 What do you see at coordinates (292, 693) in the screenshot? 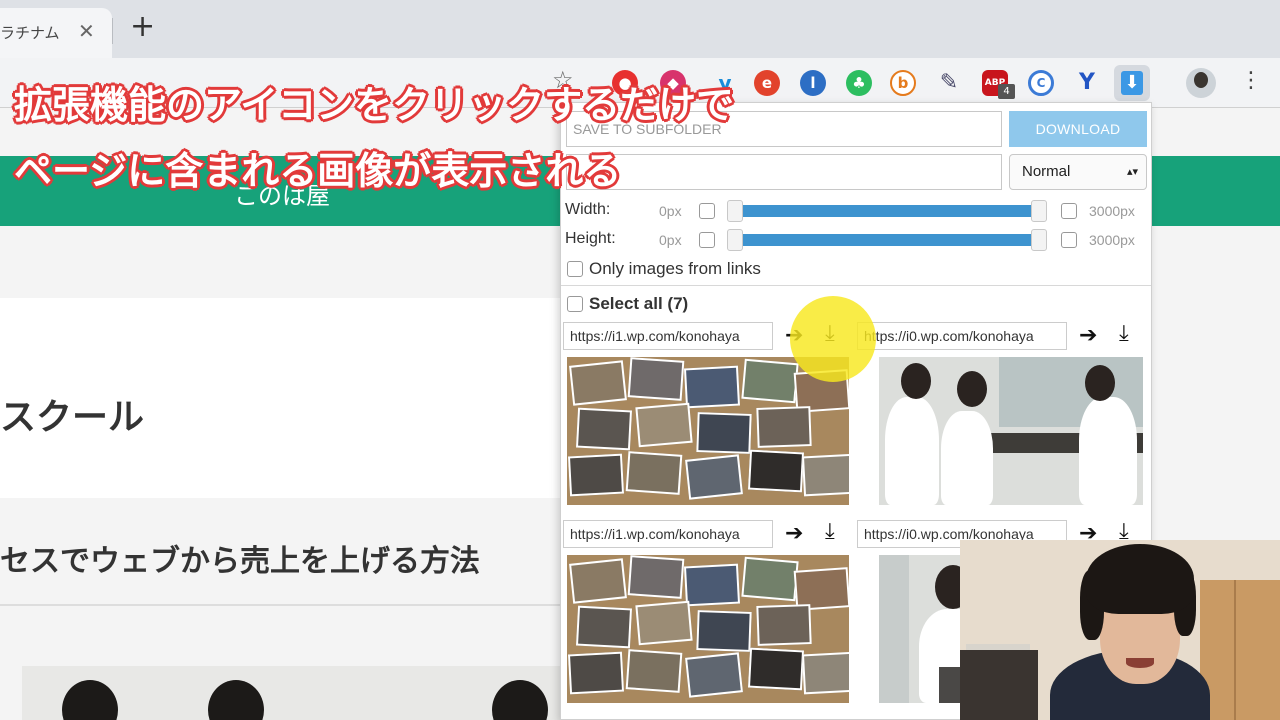
I see `article-photo` at bounding box center [292, 693].